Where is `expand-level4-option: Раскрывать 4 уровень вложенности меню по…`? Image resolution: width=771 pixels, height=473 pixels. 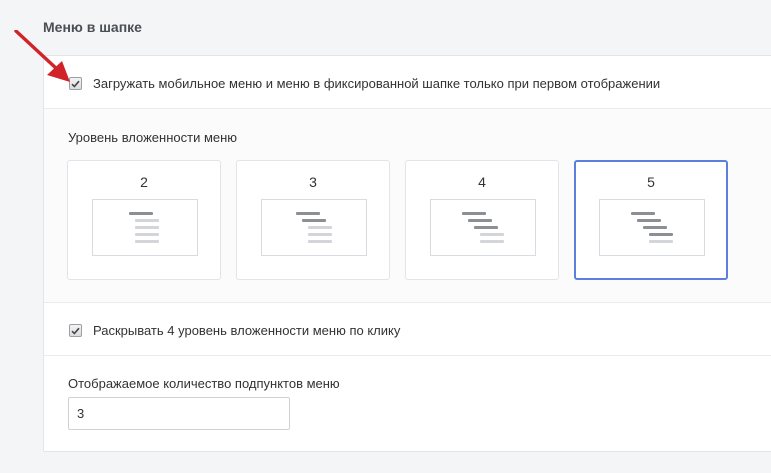 expand-level4-option: Раскрывать 4 уровень вложенности меню по… is located at coordinates (234, 330).